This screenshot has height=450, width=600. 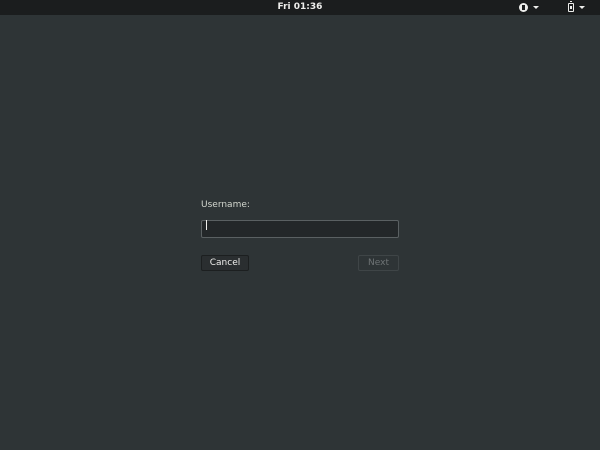 I want to click on username-field-wrap, so click(x=300, y=227).